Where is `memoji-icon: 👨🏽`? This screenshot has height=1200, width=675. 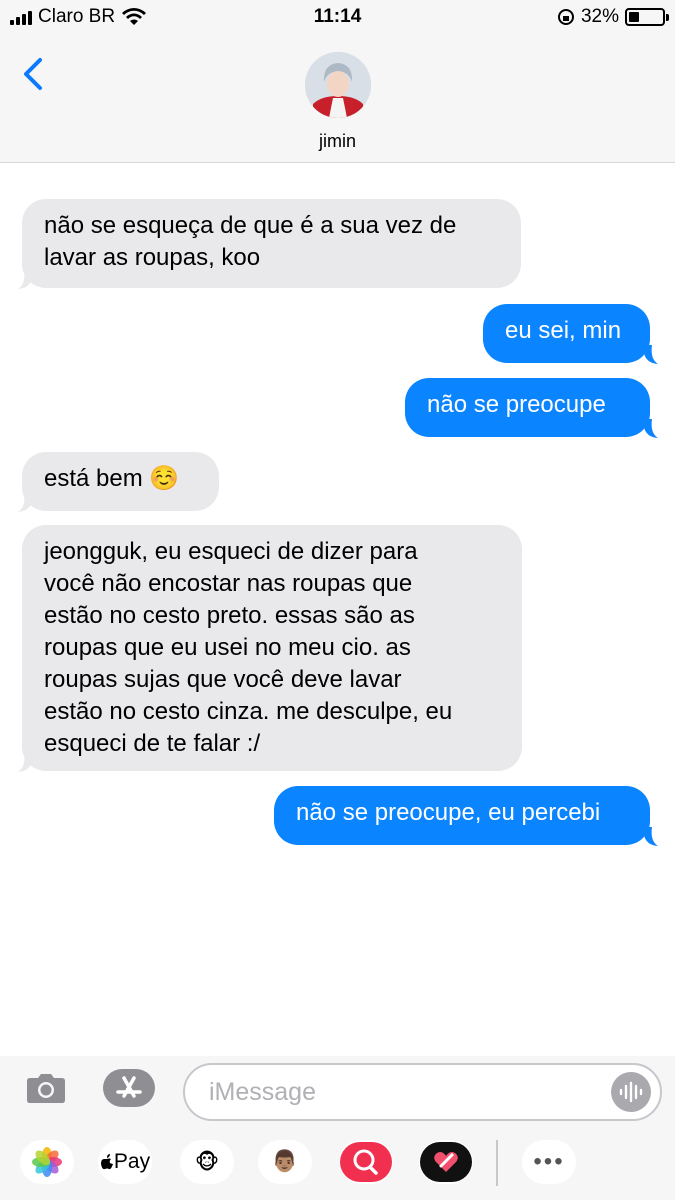 memoji-icon: 👨🏽 is located at coordinates (285, 1162).